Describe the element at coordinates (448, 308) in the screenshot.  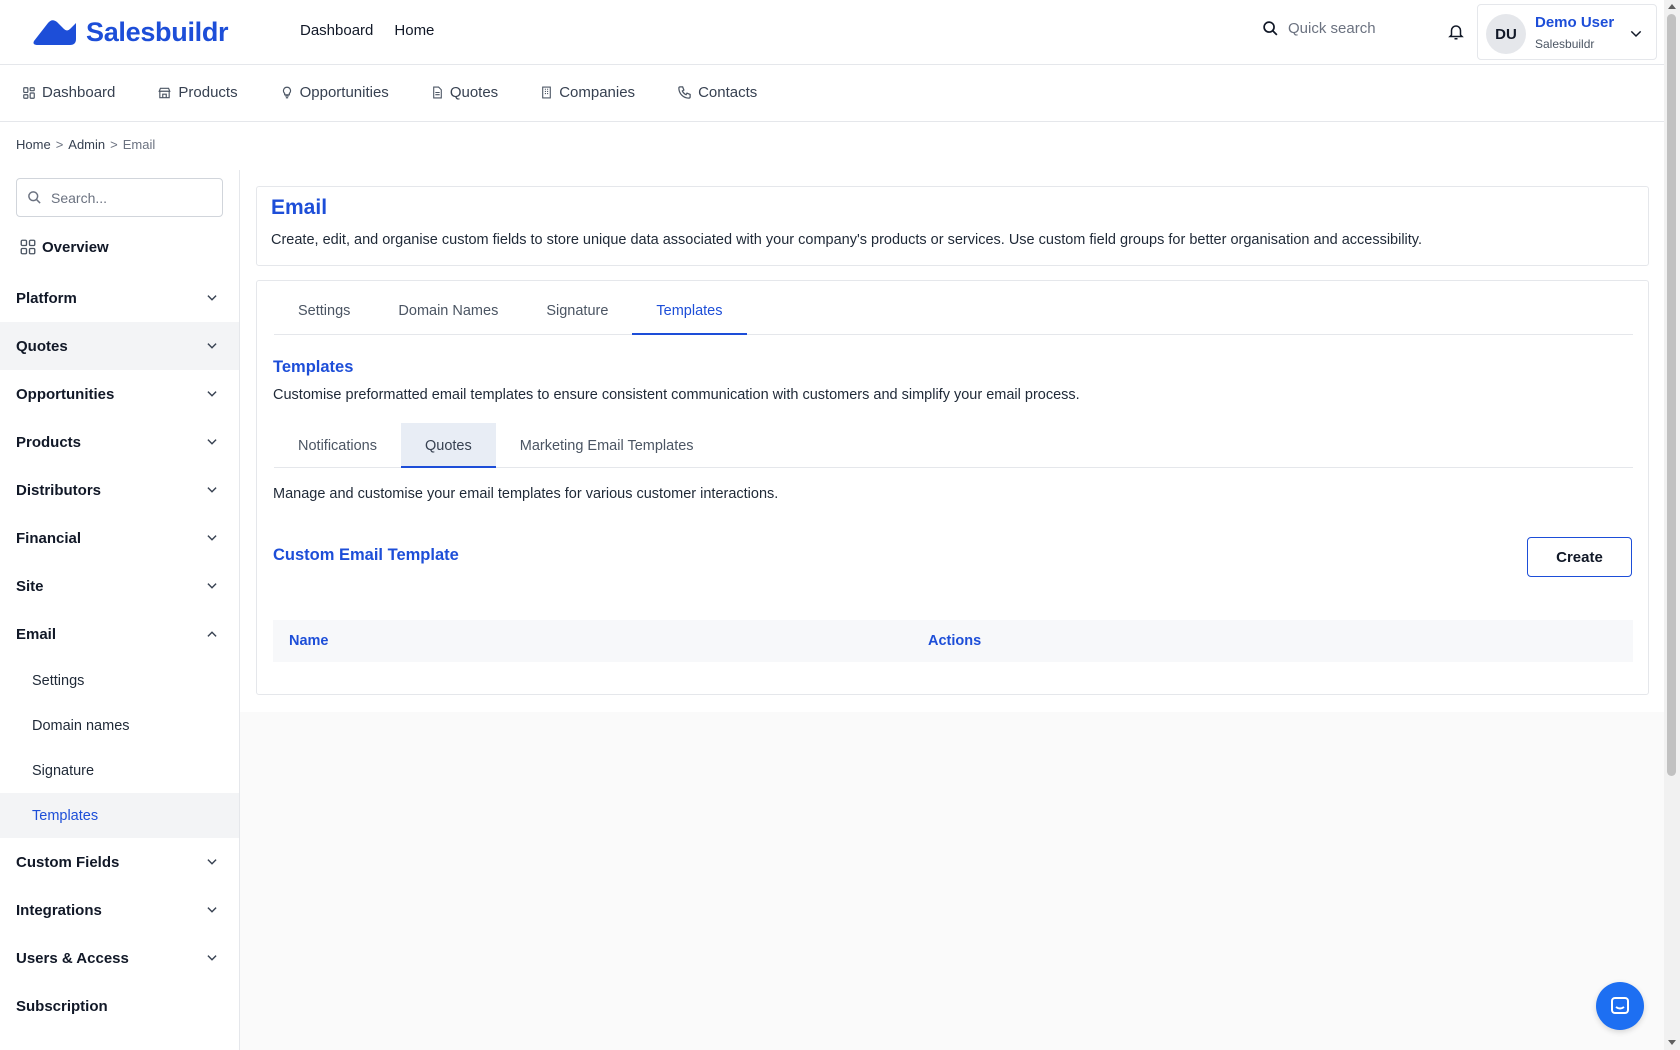
I see `tab-domain-names: Domain Names` at that location.